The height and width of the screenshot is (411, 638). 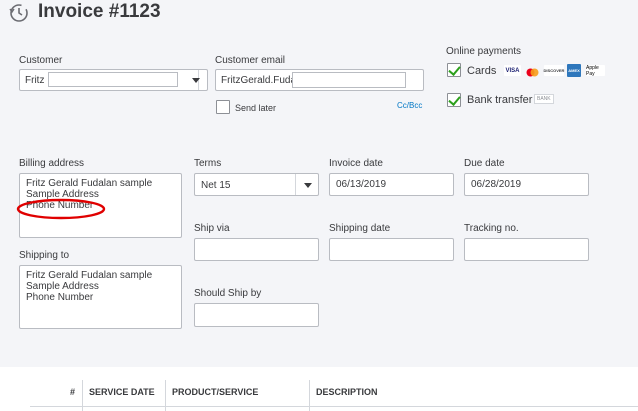 What do you see at coordinates (216, 185) in the screenshot?
I see `terms-value: Net 15` at bounding box center [216, 185].